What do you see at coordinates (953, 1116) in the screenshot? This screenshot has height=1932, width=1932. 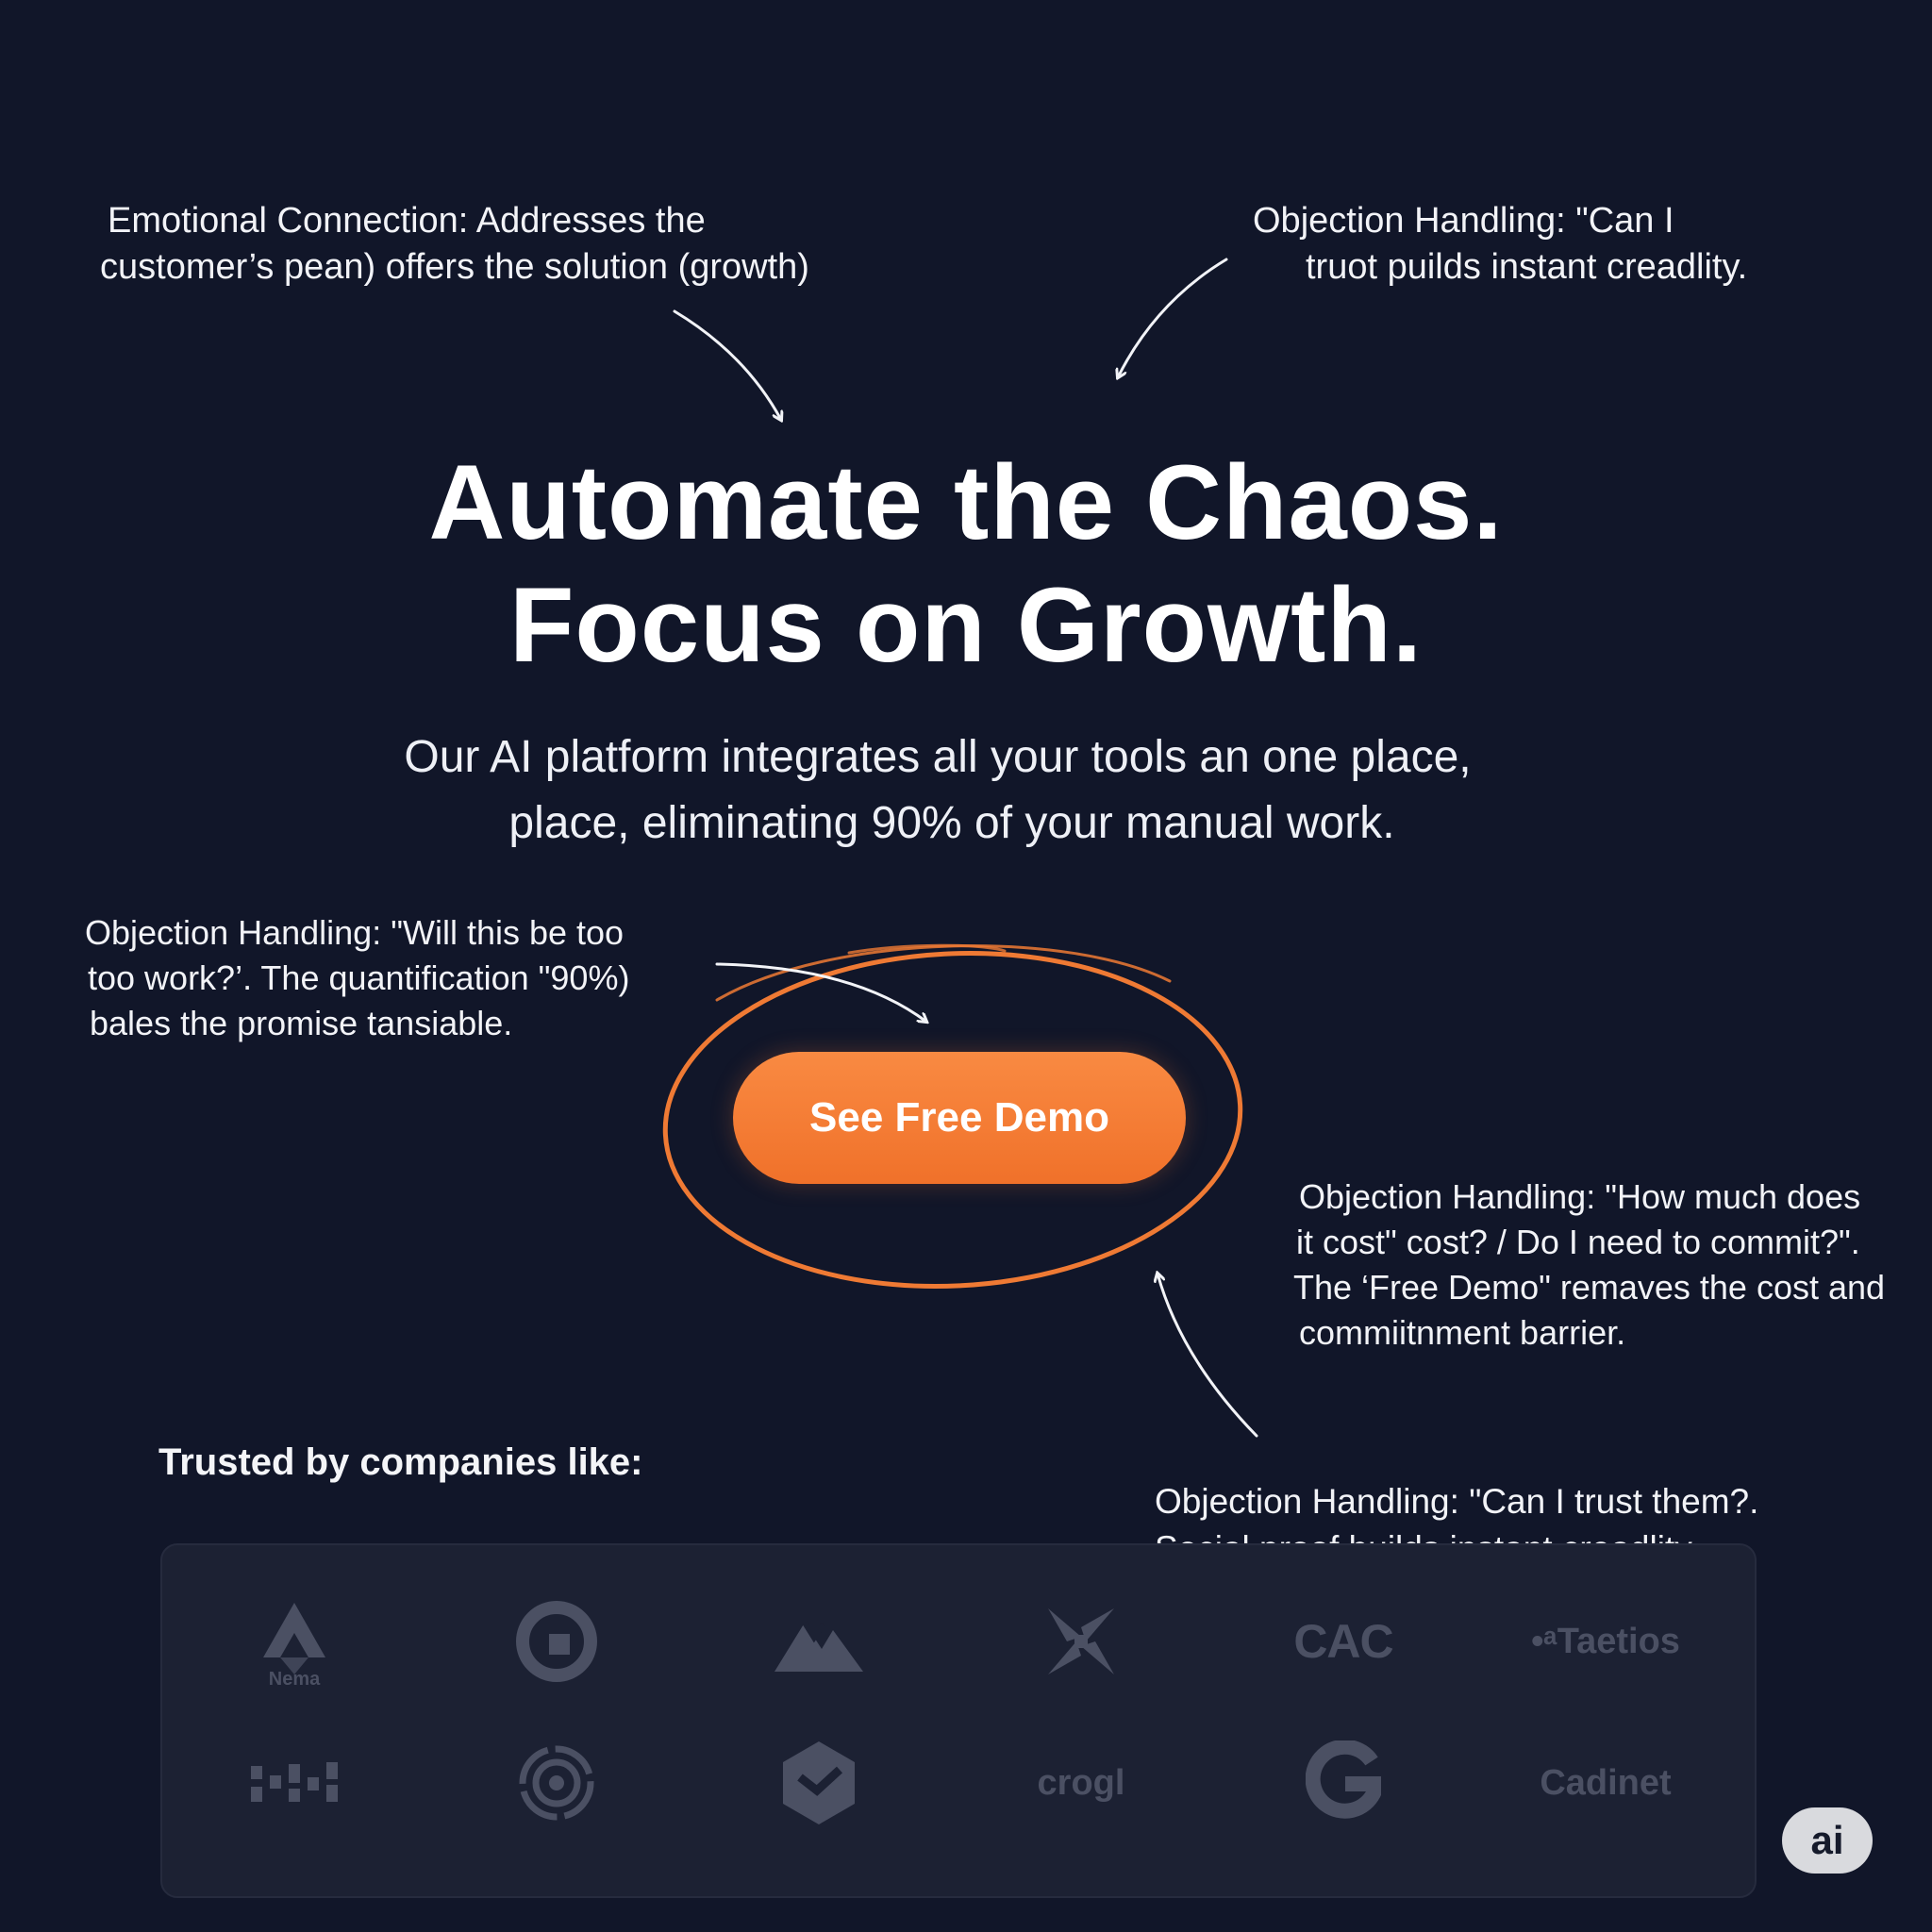 I see `highlight-circle` at bounding box center [953, 1116].